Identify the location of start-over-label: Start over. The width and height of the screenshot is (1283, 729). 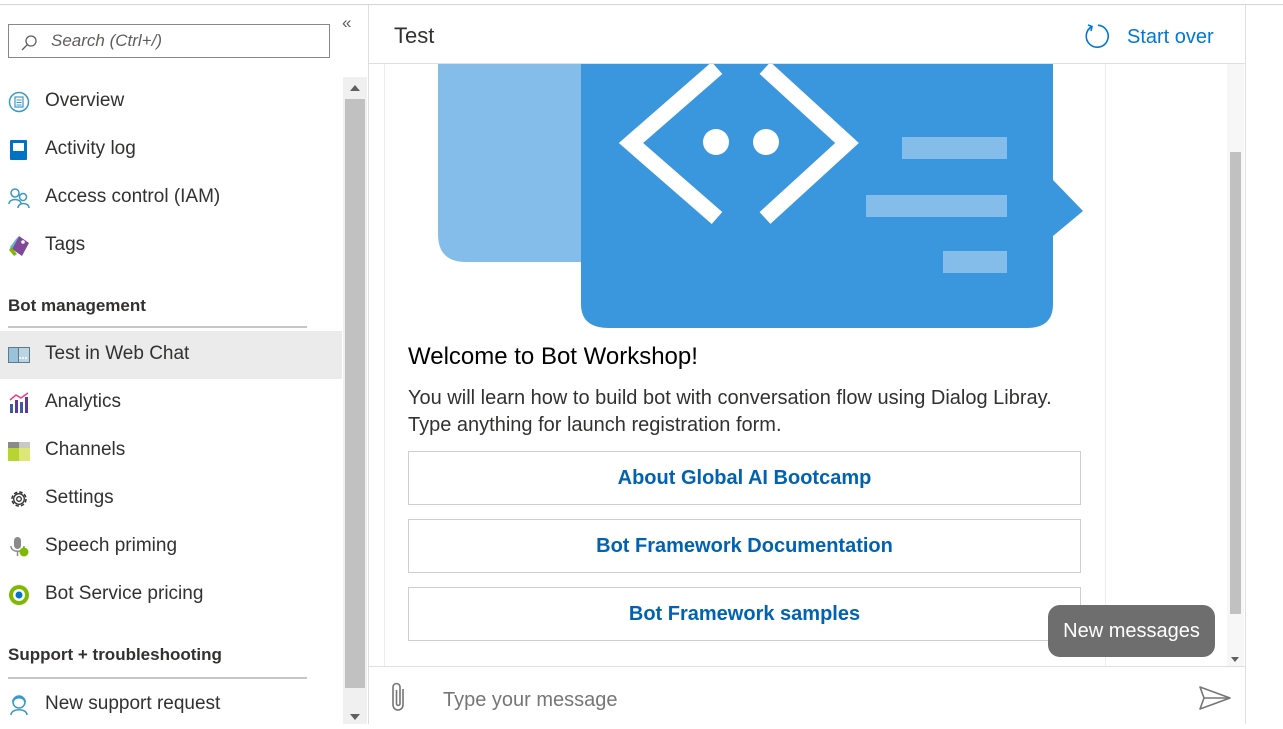
(1170, 37).